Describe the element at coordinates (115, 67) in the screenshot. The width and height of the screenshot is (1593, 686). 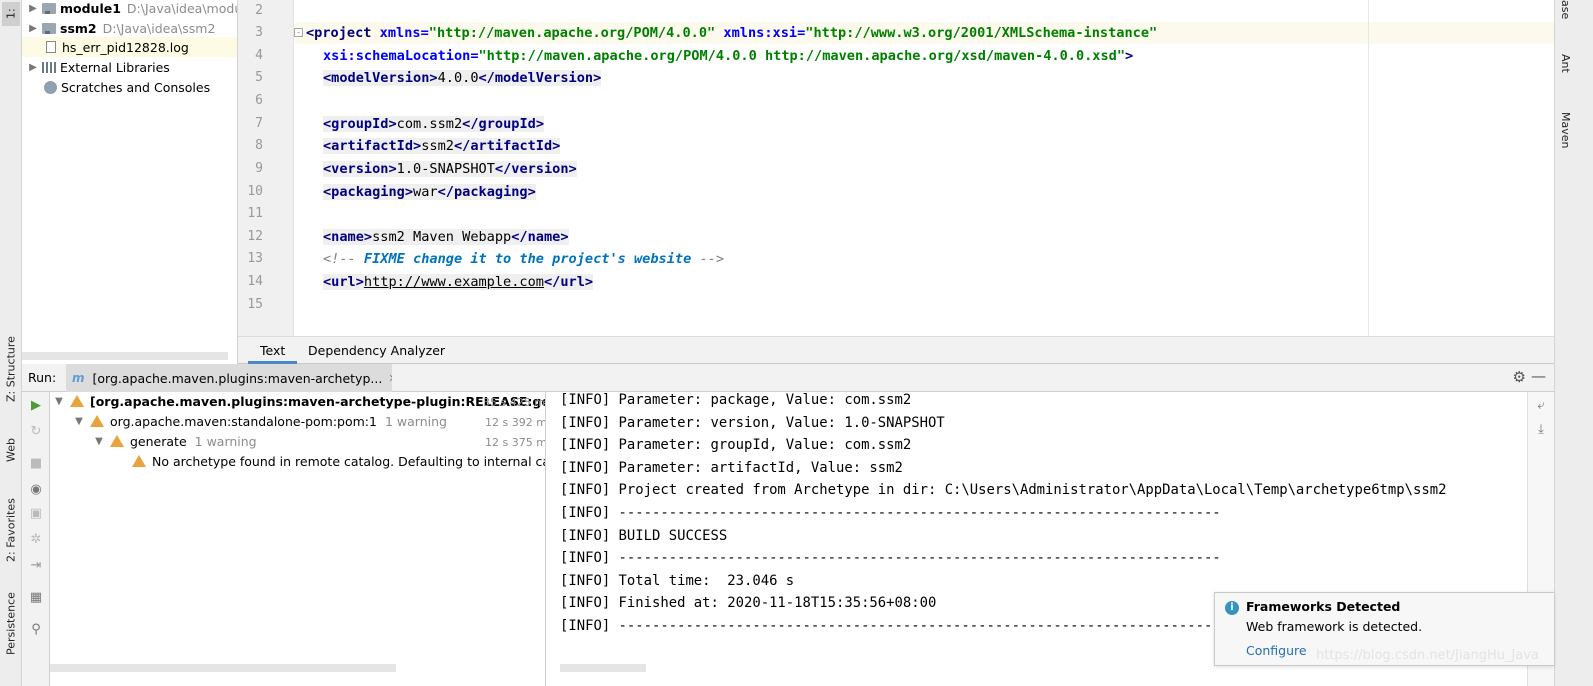
I see `tree-item-label: External Libraries` at that location.